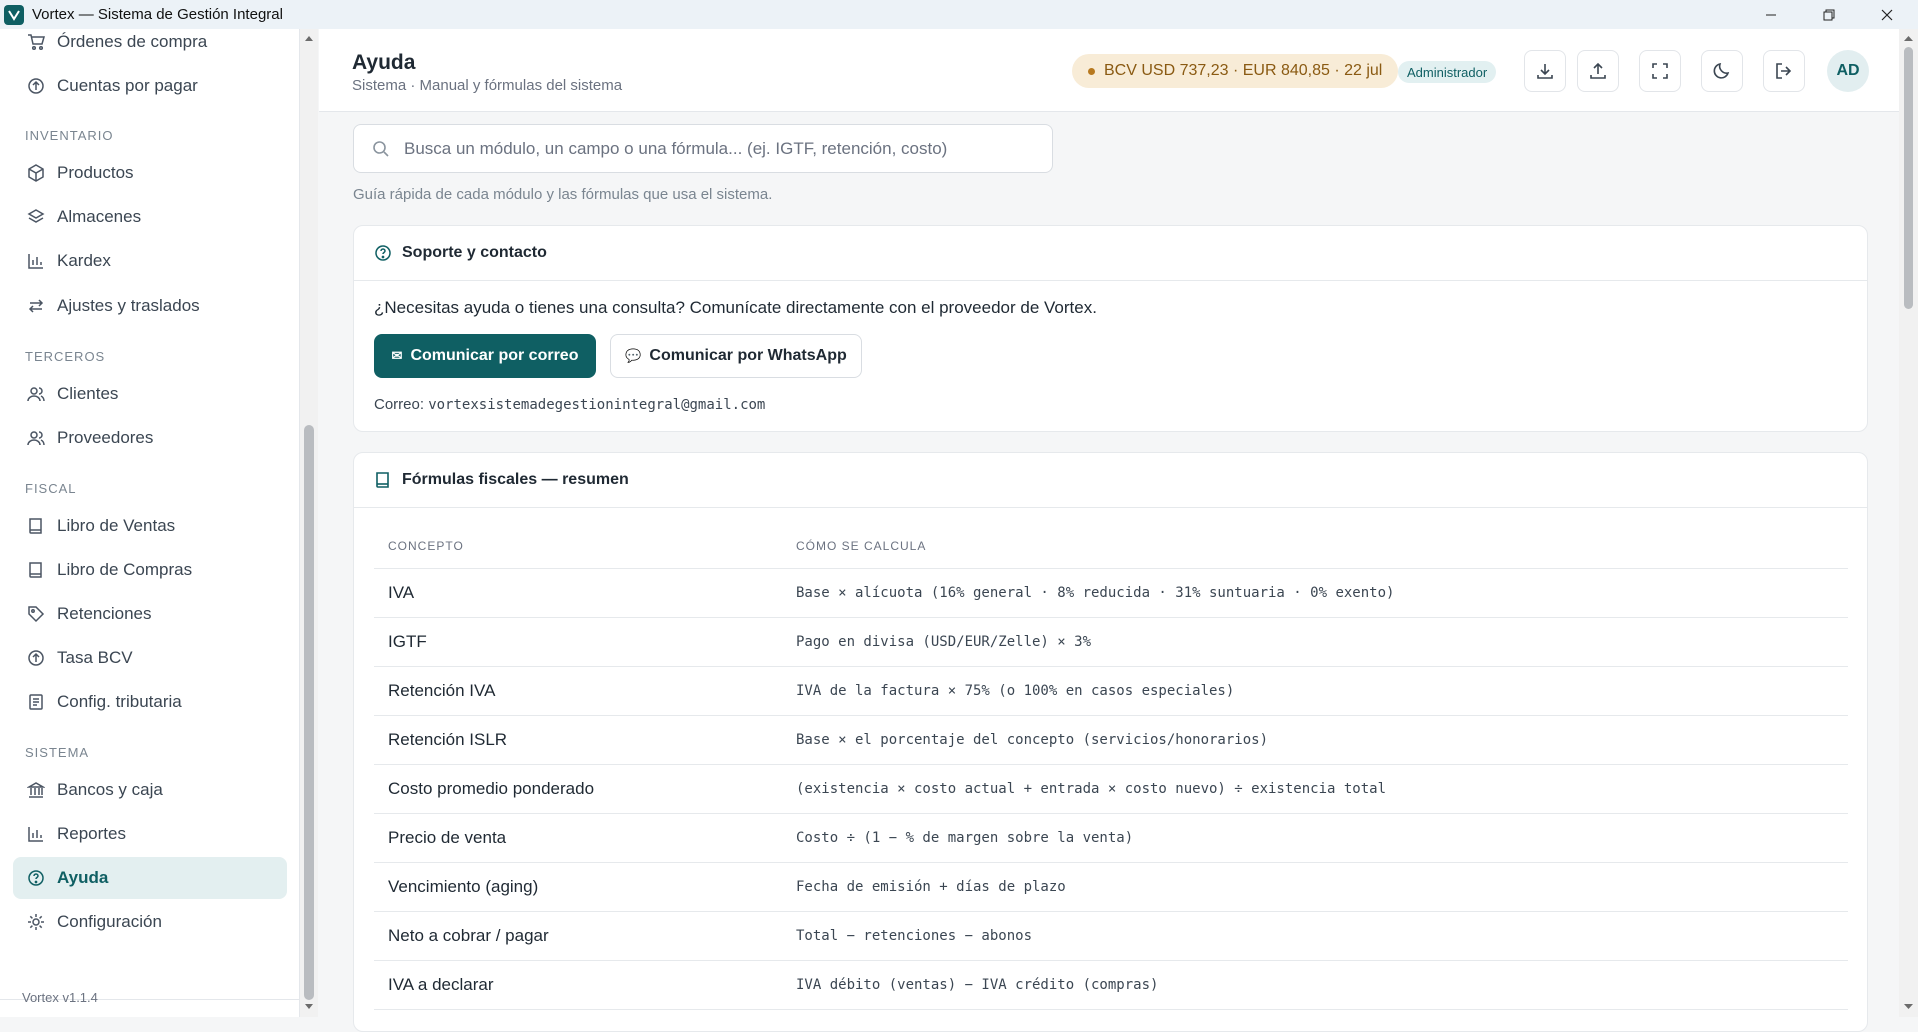  What do you see at coordinates (84, 260) in the screenshot?
I see `sidebar-item-label: Kardex` at bounding box center [84, 260].